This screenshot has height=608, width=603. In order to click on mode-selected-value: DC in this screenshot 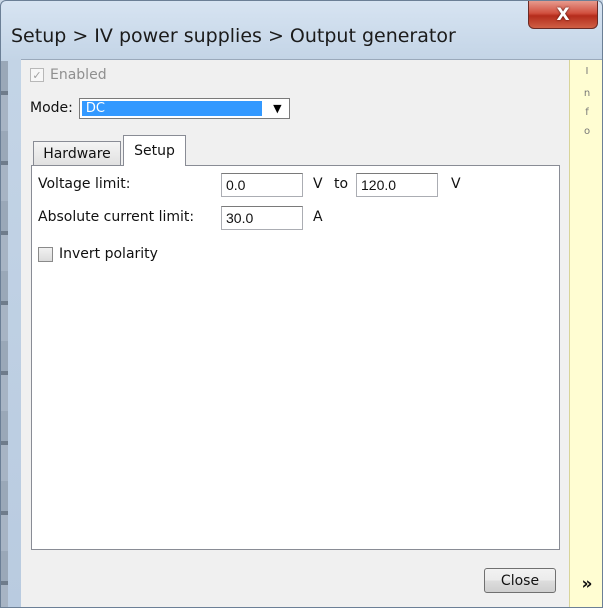, I will do `click(171, 108)`.